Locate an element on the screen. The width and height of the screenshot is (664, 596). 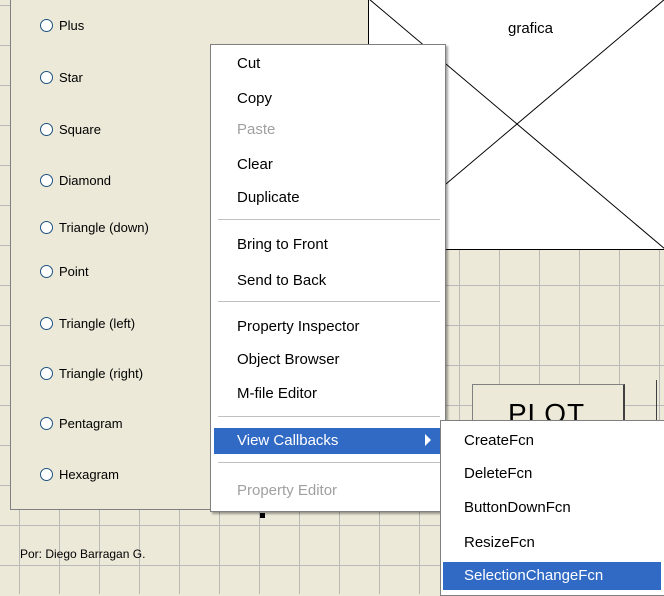
radio-label: Triangle (down) is located at coordinates (104, 227).